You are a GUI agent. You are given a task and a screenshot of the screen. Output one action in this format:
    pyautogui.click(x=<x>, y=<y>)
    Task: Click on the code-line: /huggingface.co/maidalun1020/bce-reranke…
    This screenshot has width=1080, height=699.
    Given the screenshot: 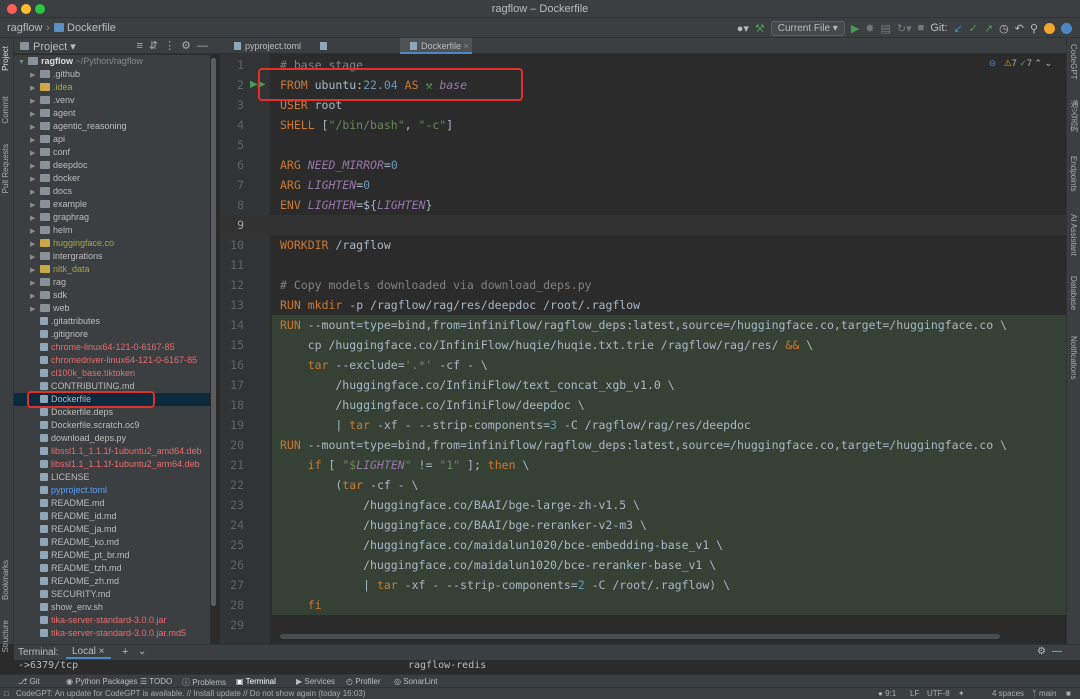 What is the action you would take?
    pyautogui.click(x=673, y=565)
    